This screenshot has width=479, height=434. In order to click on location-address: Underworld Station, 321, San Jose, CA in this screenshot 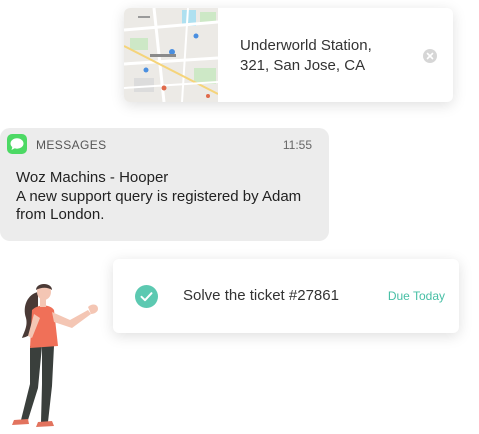, I will do `click(330, 56)`.